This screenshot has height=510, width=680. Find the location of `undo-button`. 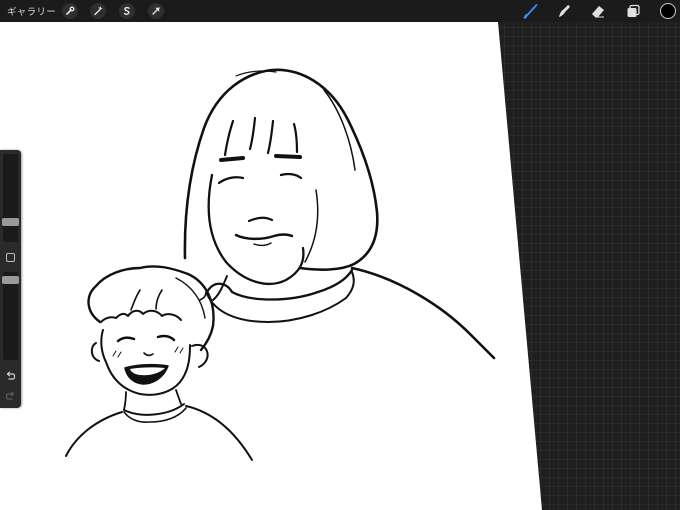

undo-button is located at coordinates (10, 374).